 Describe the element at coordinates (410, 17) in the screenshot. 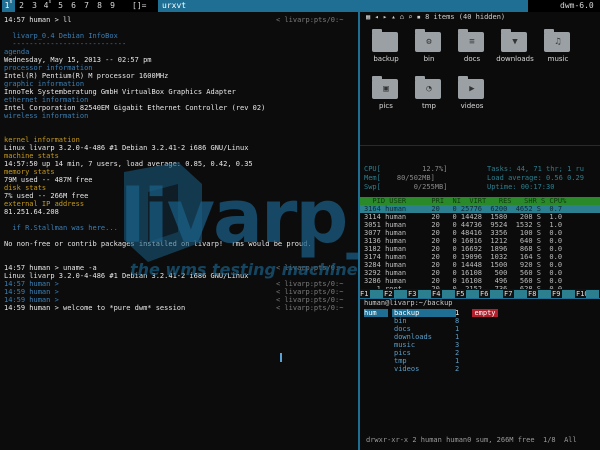

I see `search-icon: ⌕` at that location.